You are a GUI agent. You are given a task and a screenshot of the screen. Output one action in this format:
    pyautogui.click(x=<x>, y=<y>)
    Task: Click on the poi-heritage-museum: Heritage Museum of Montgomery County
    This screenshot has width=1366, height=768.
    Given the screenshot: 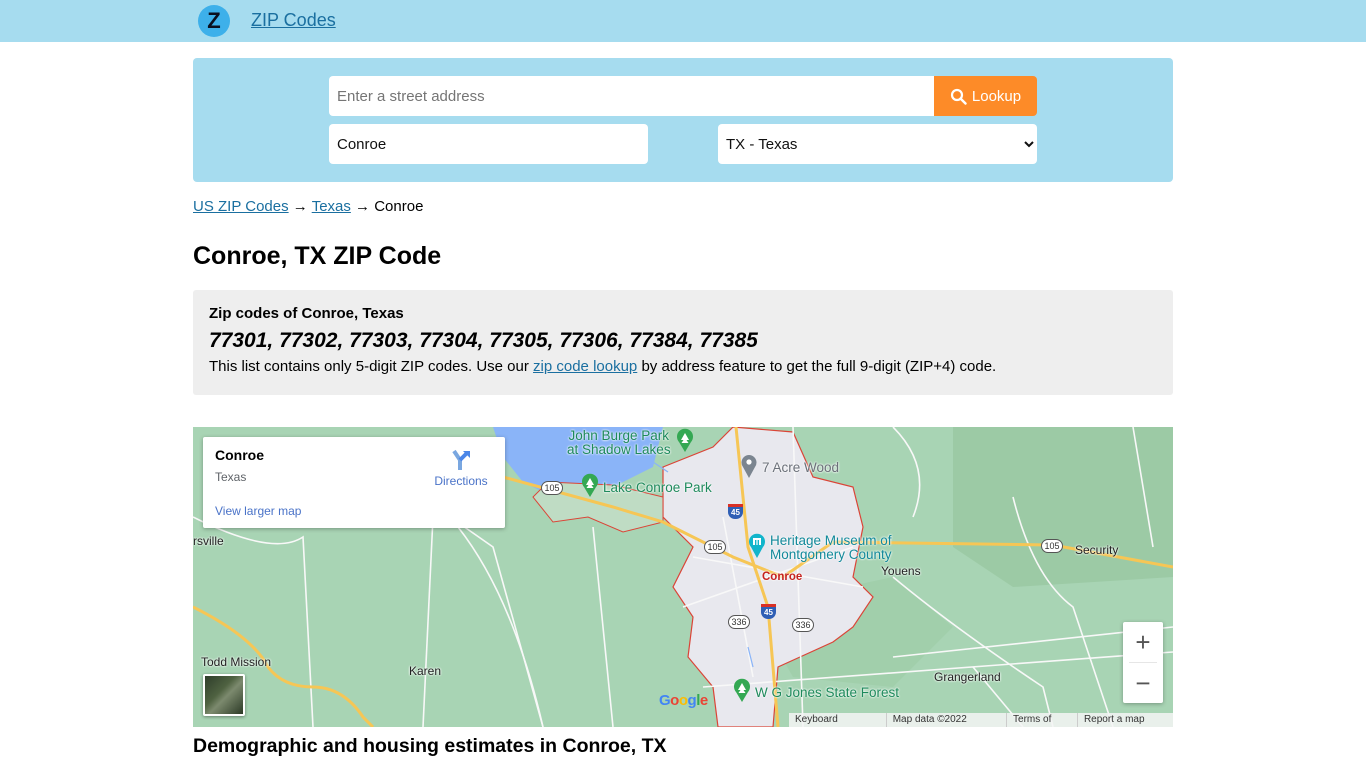 What is the action you would take?
    pyautogui.click(x=831, y=548)
    